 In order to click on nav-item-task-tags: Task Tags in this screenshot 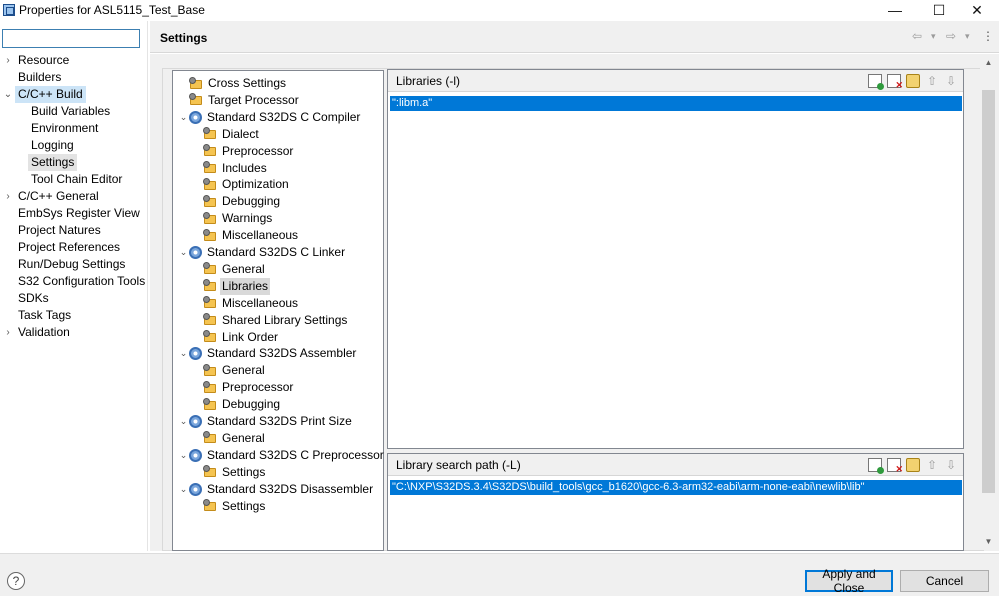, I will do `click(74, 315)`.